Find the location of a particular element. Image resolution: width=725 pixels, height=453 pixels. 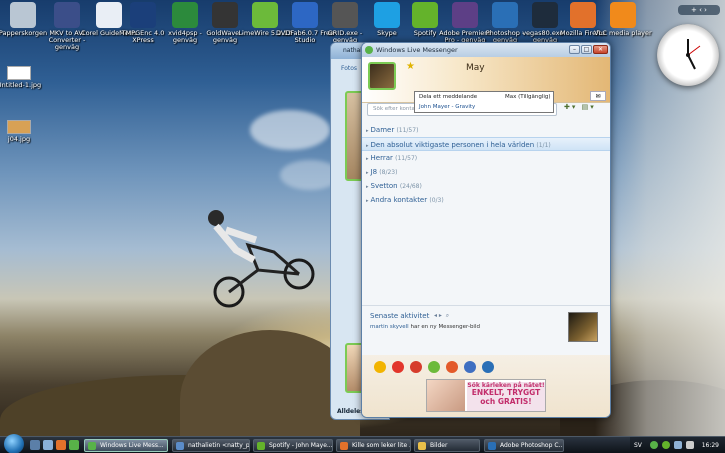

desktop-icon: j04.jpg is located at coordinates (24, 131).